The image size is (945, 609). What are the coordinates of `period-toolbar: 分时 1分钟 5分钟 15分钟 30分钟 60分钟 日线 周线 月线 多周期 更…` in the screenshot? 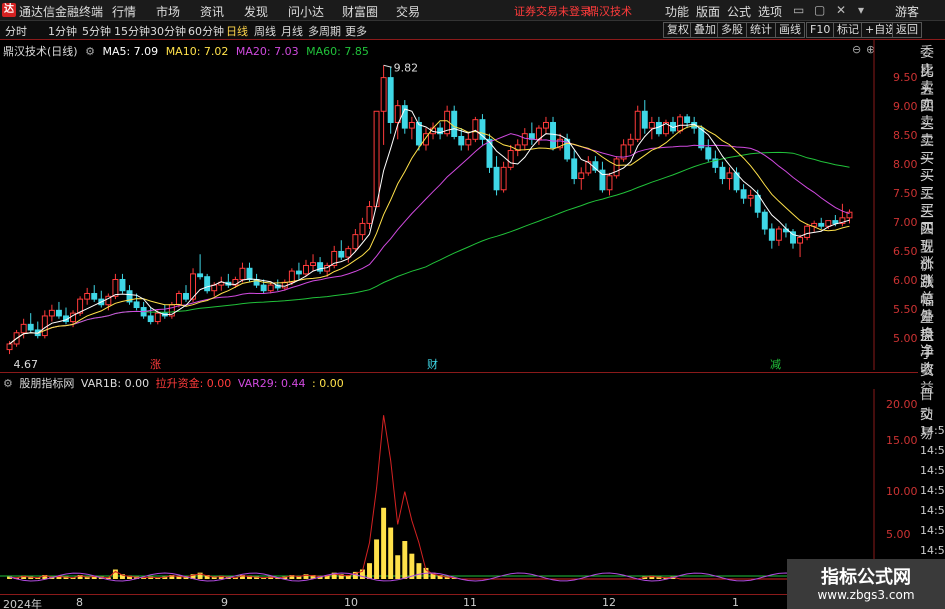 It's located at (472, 30).